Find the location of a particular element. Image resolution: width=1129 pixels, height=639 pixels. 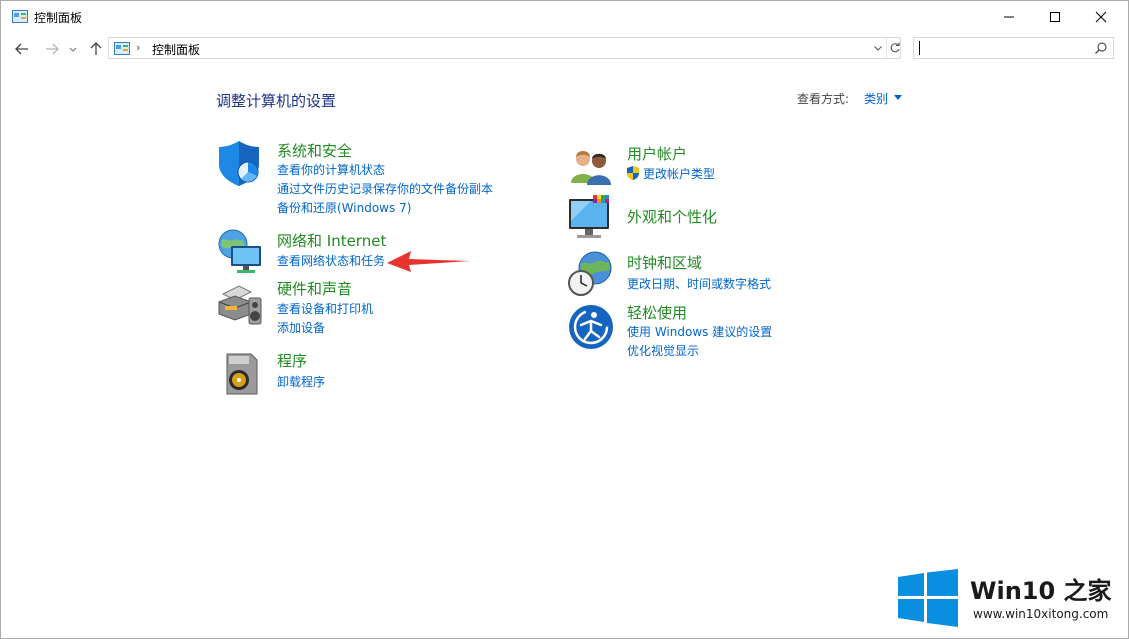

minimize-icon is located at coordinates (1009, 17).